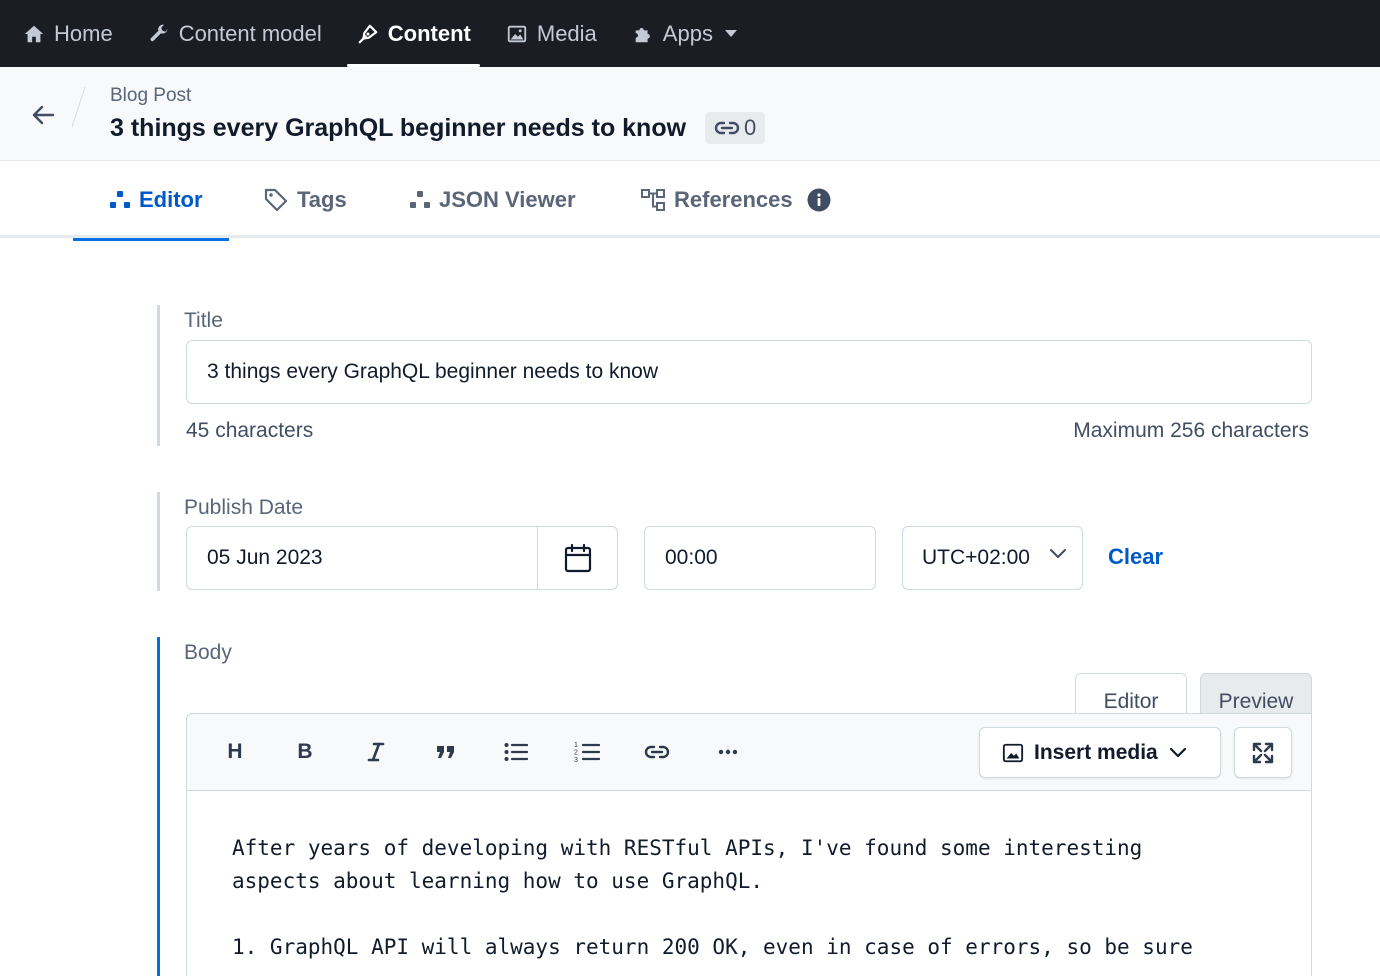 The width and height of the screenshot is (1380, 976). Describe the element at coordinates (305, 752) in the screenshot. I see `bold-button: B` at that location.